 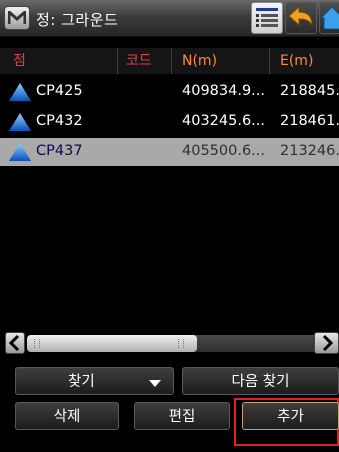 I want to click on column-header-code: 코드, so click(x=145, y=61).